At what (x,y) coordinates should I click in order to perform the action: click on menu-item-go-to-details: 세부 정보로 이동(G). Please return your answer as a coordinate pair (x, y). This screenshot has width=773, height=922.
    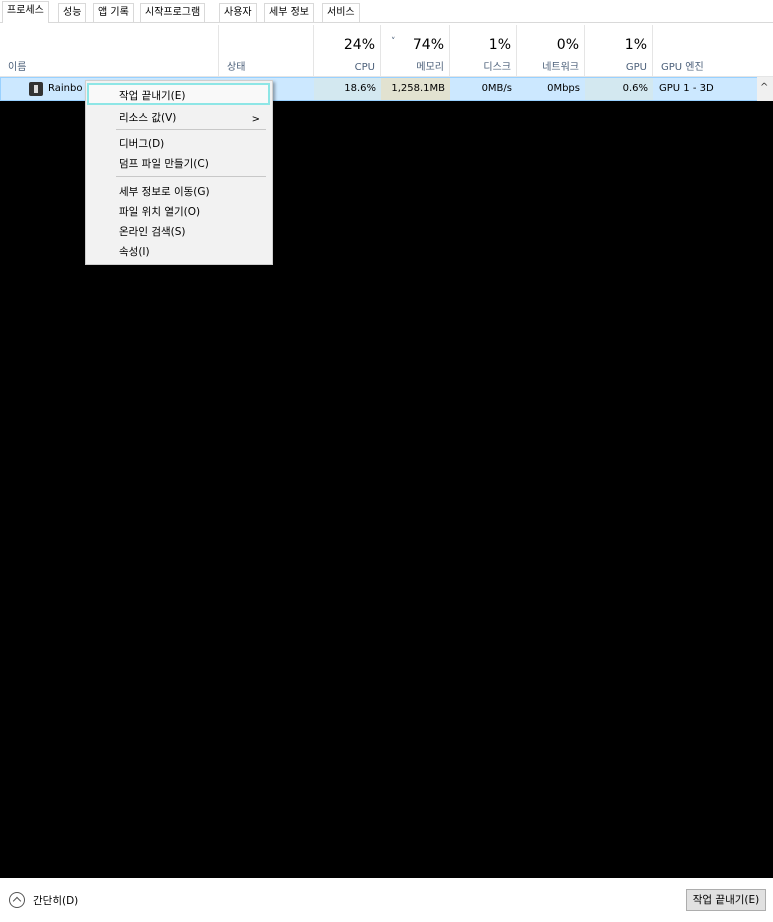
    Looking at the image, I should click on (164, 191).